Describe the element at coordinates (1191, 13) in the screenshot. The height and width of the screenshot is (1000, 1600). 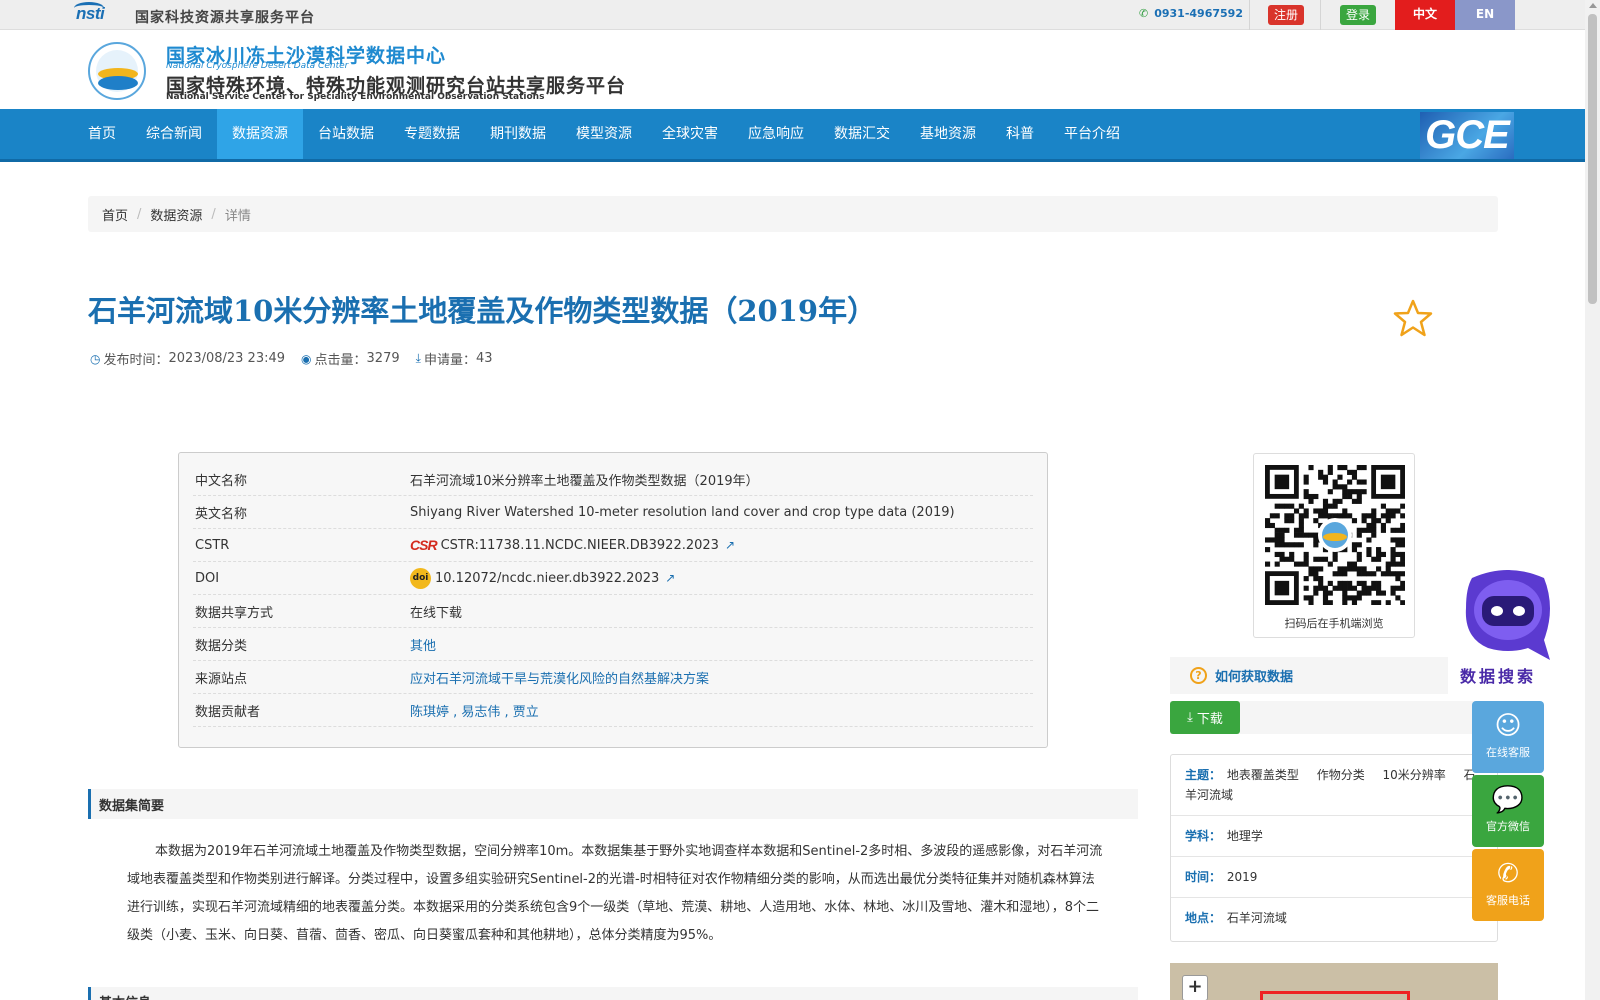
I see `phone-number: ✆ 0931-4967592` at that location.